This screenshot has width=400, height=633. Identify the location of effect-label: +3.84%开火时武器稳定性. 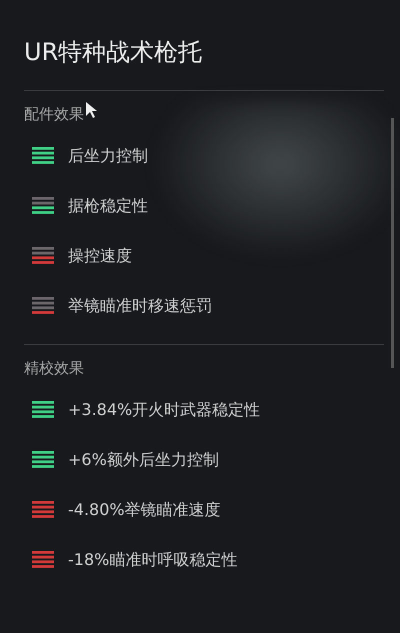
(164, 410).